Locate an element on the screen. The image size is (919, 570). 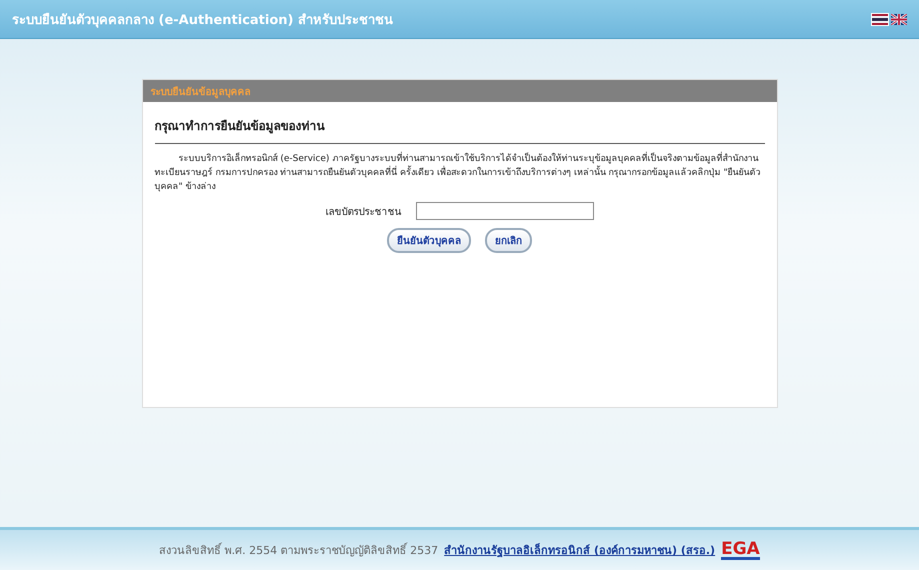
id-card-input is located at coordinates (505, 211).